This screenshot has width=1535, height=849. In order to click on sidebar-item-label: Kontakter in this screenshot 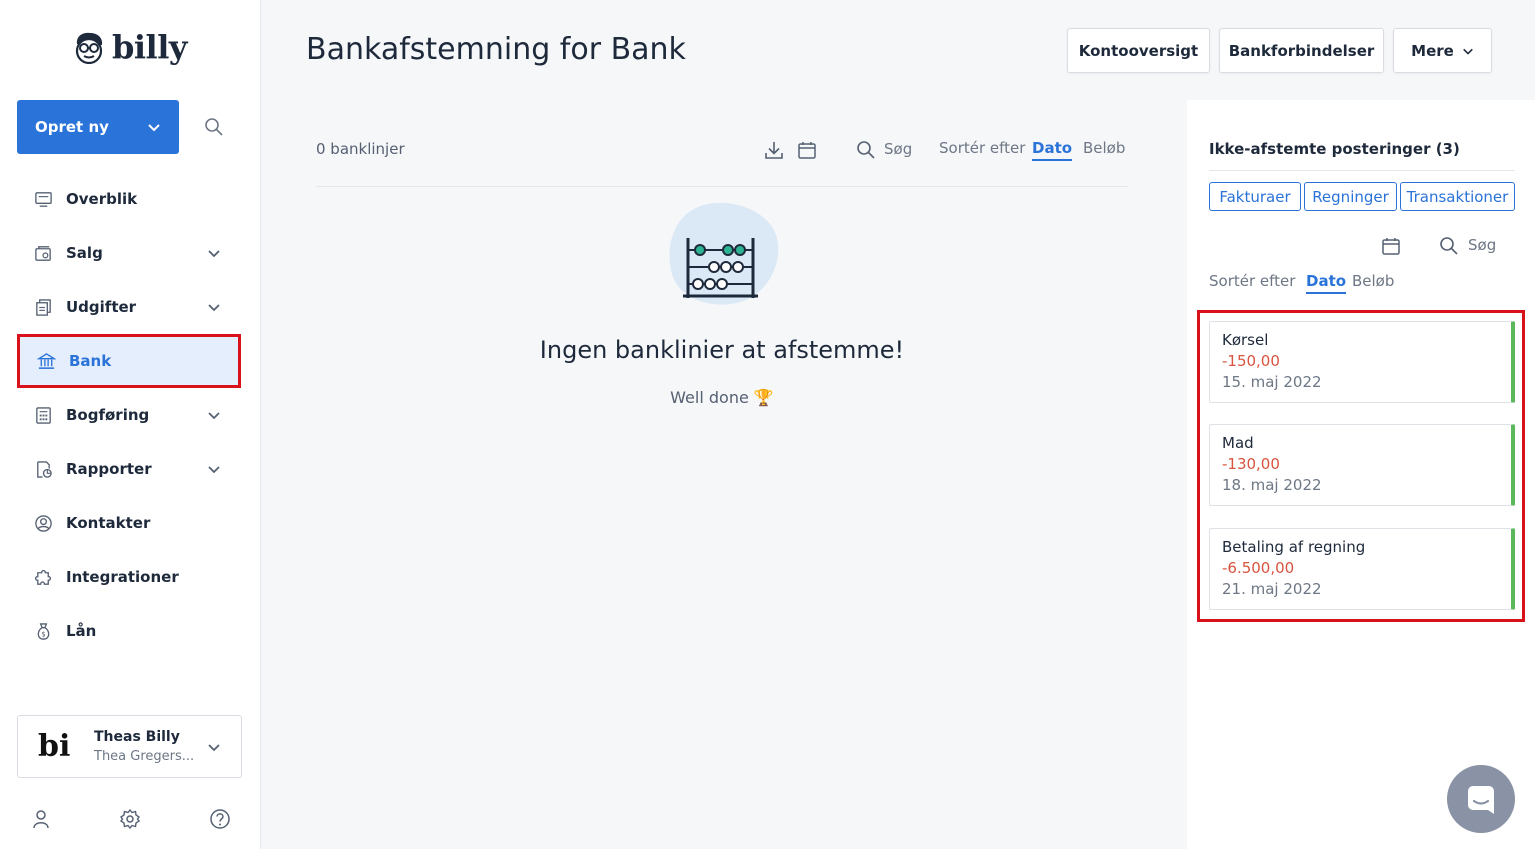, I will do `click(108, 523)`.